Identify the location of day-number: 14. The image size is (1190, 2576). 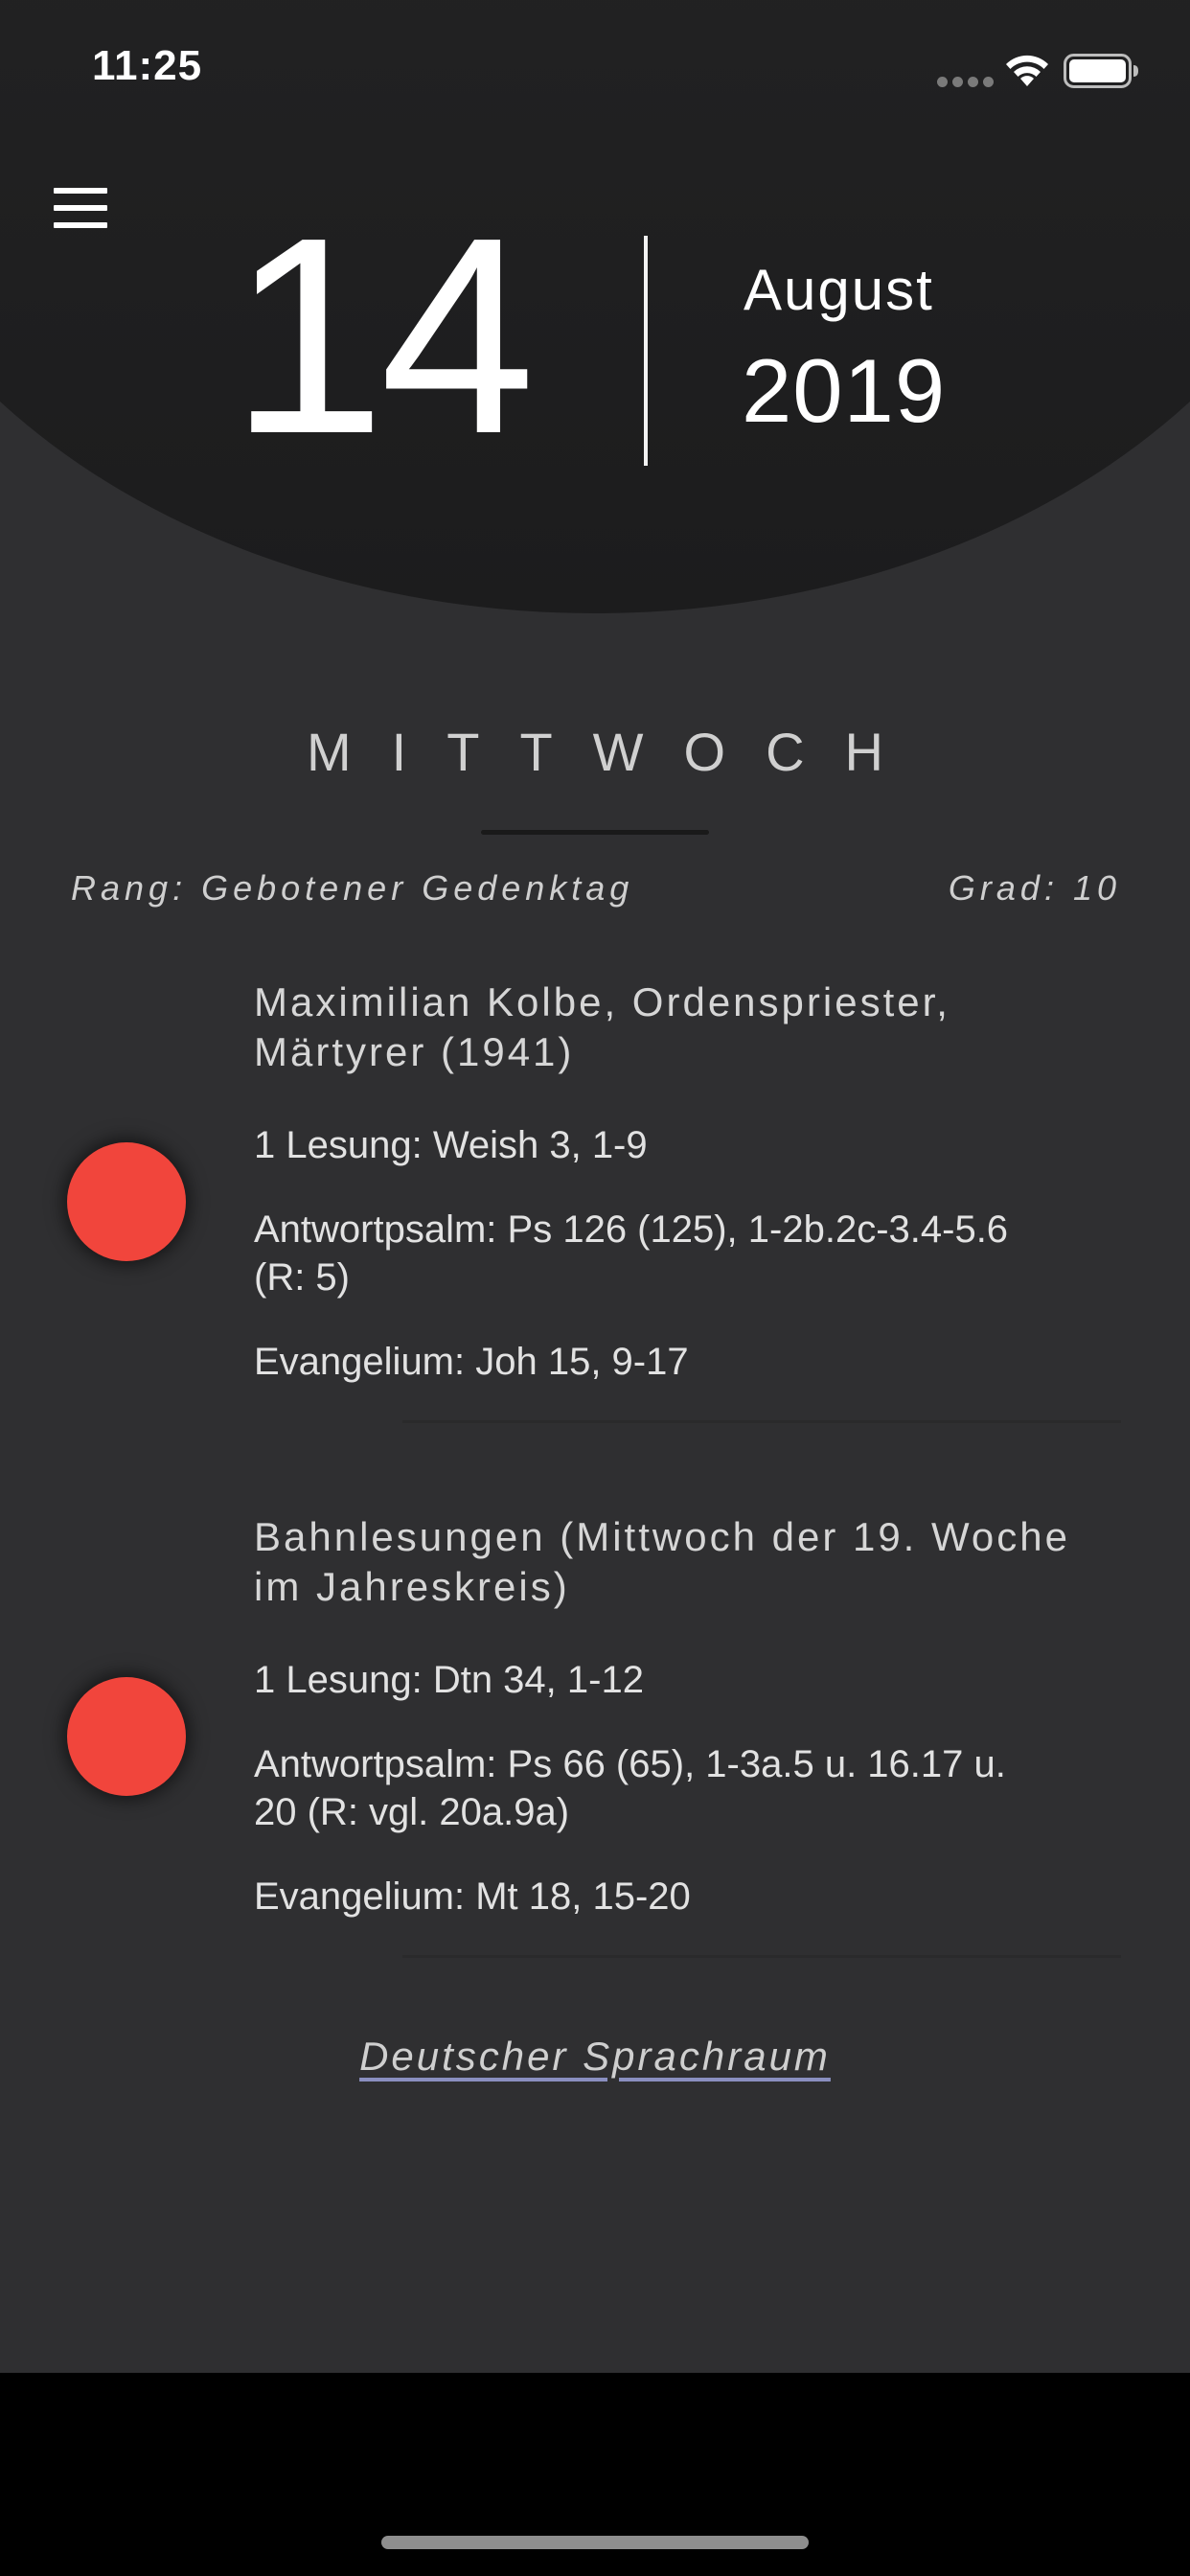
(383, 335).